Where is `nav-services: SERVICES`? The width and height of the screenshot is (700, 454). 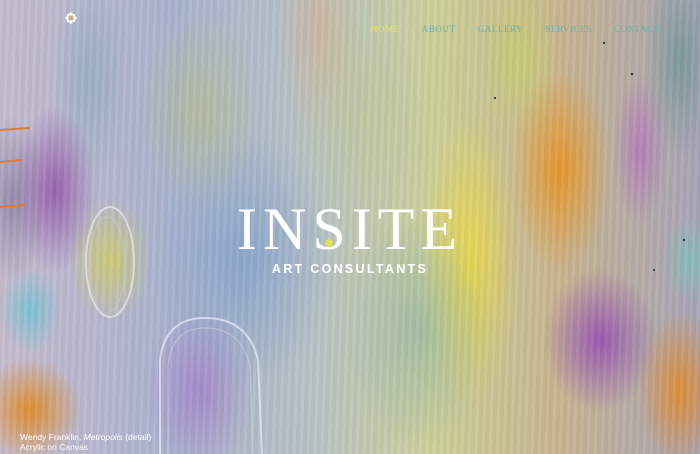
nav-services: SERVICES is located at coordinates (568, 29).